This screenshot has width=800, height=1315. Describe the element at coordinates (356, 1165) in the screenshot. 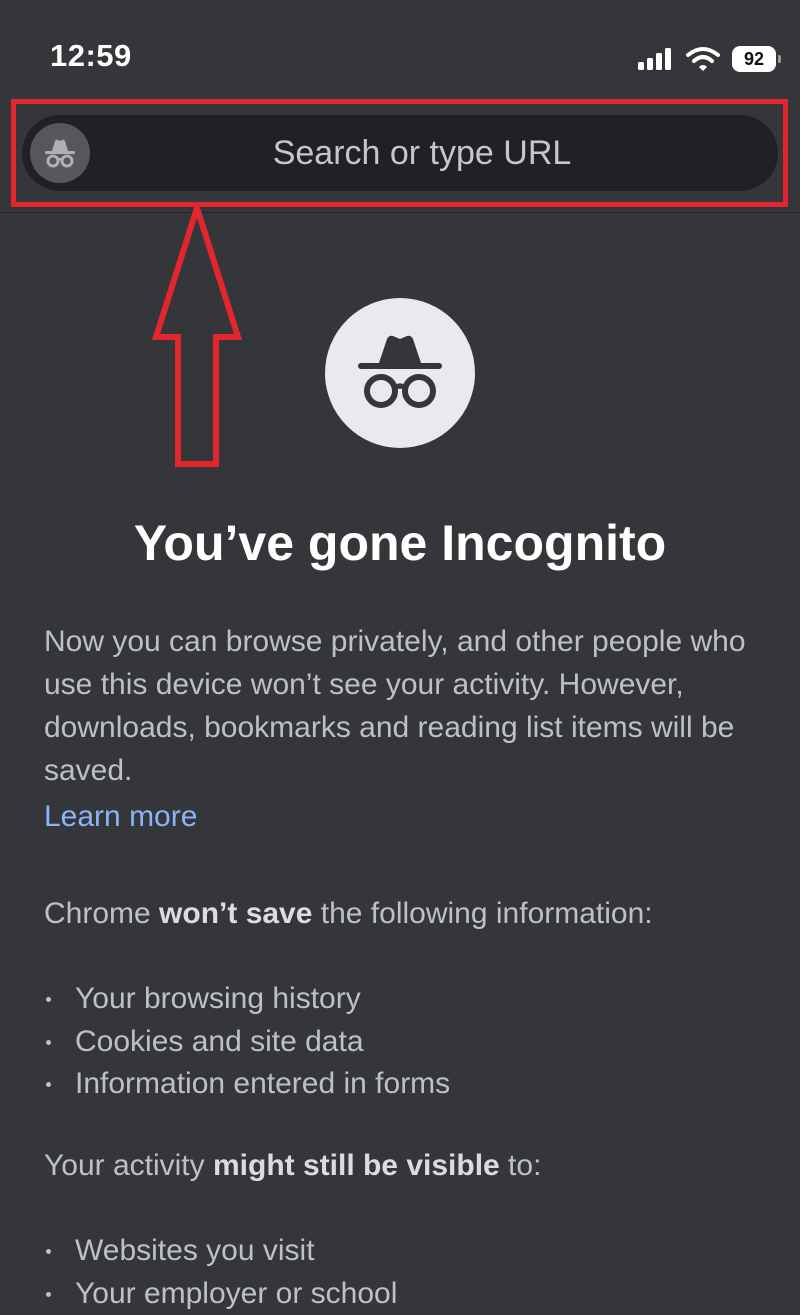

I see `still-visible-emphasis: might still be visible` at that location.